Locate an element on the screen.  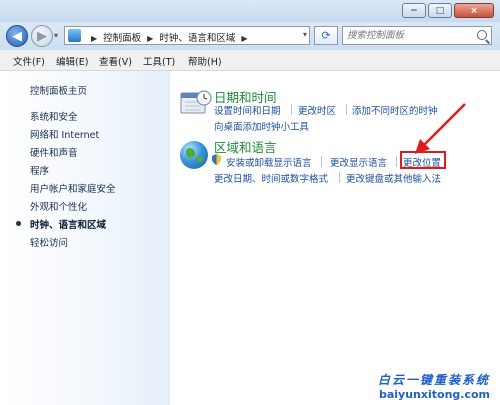
sidebar-item-home: 控制面板主页 is located at coordinates (58, 90).